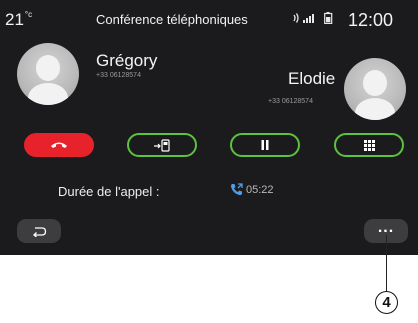 This screenshot has width=418, height=323. Describe the element at coordinates (236, 189) in the screenshot. I see `phone-icon` at that location.